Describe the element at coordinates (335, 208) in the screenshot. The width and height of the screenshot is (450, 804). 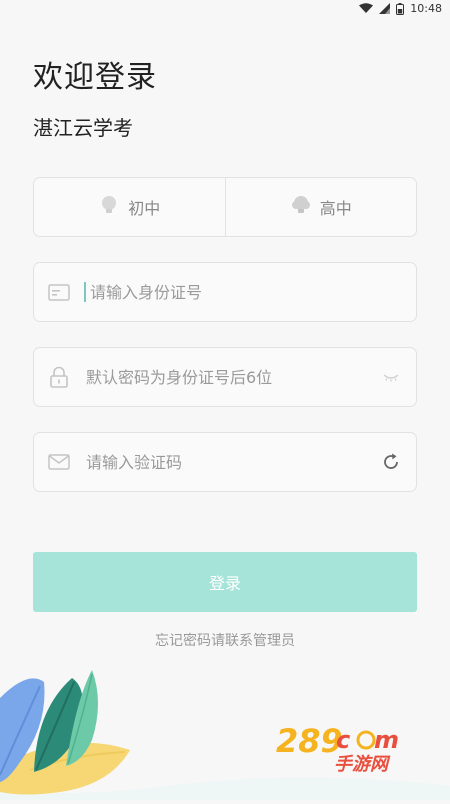
I see `level-option-label: 高中` at that location.